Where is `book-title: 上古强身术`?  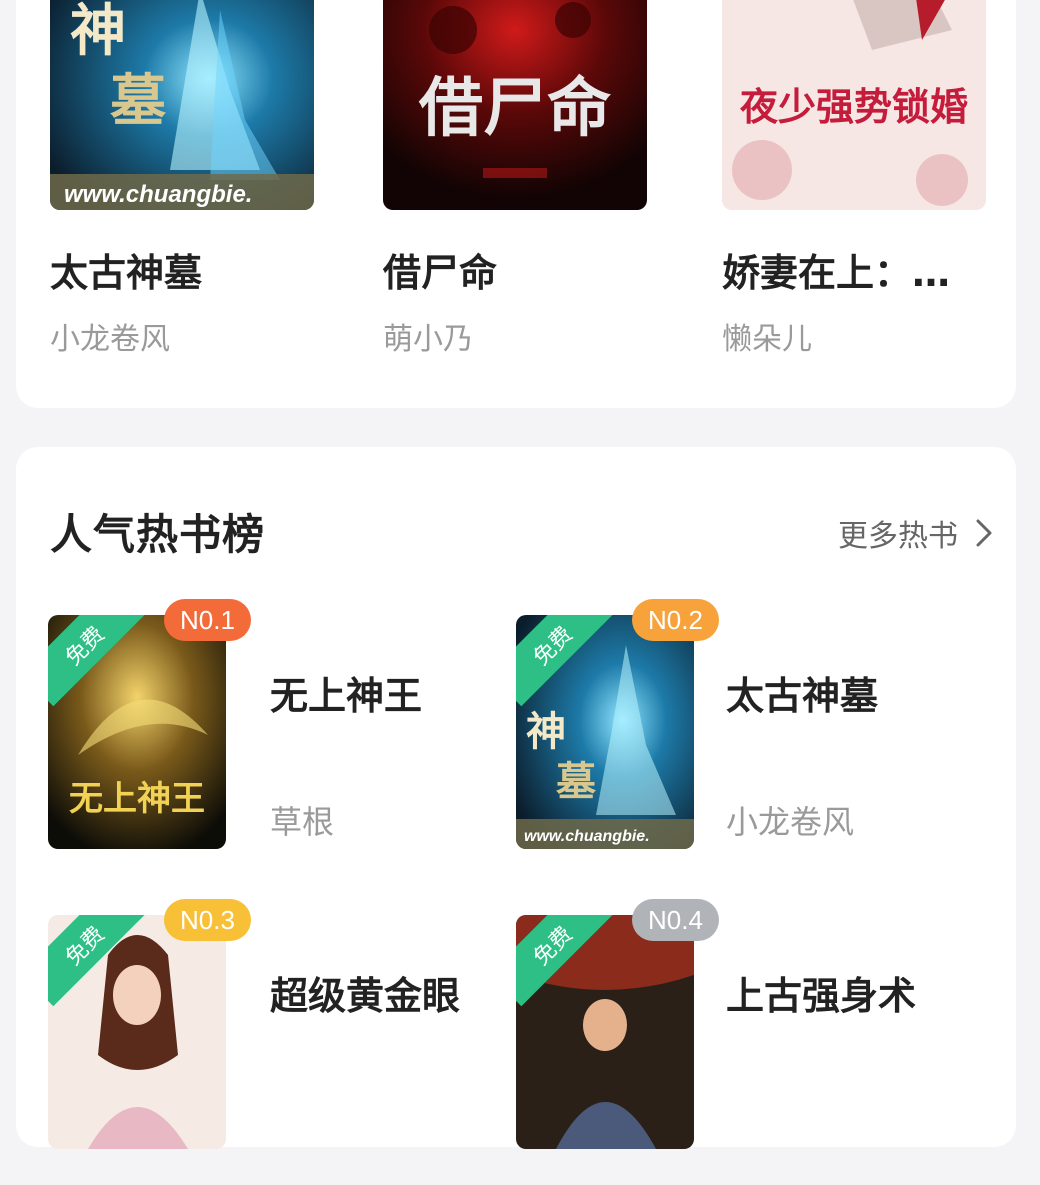
book-title: 上古强身术 is located at coordinates (821, 992).